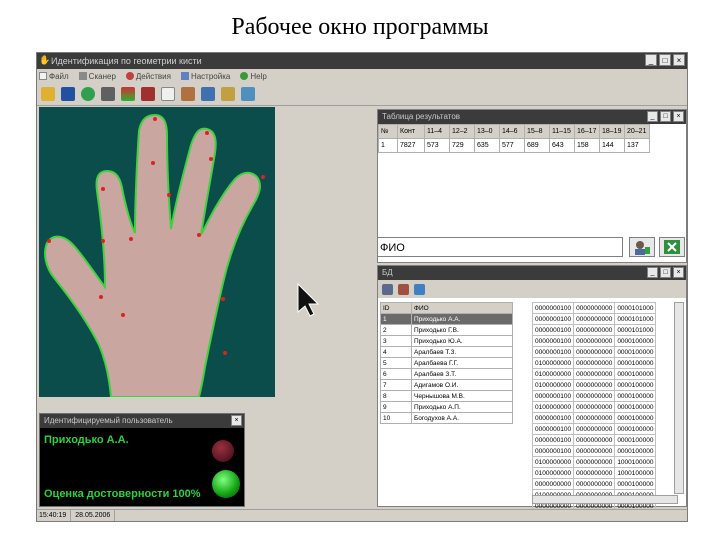 The width and height of the screenshot is (720, 540). I want to click on db-col-id: ID, so click(396, 308).